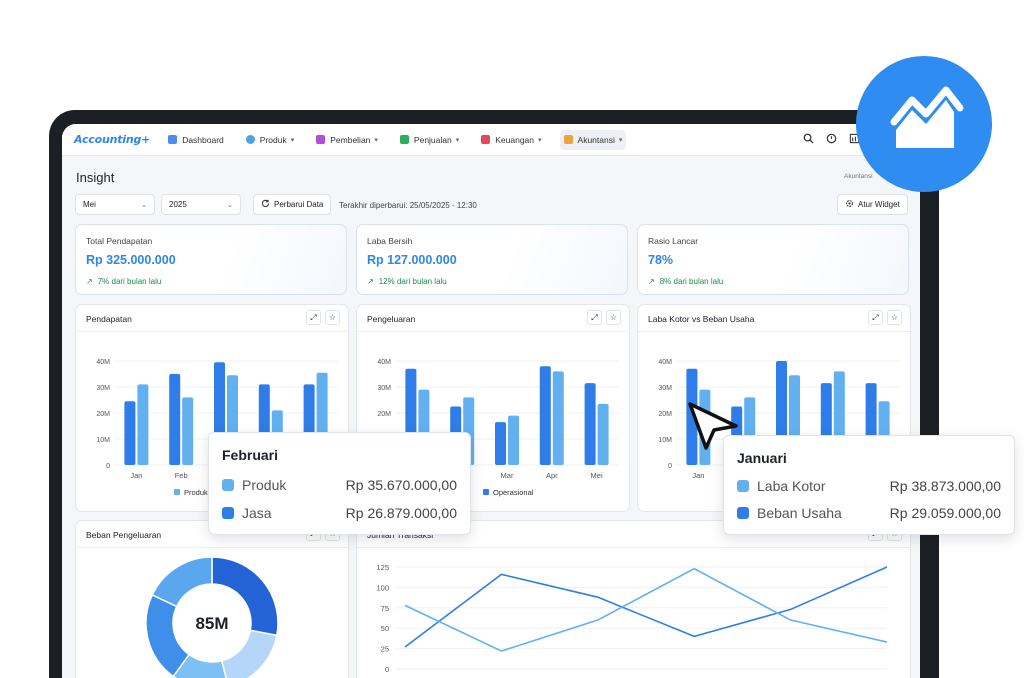  I want to click on y-tick-label: 25, so click(385, 649).